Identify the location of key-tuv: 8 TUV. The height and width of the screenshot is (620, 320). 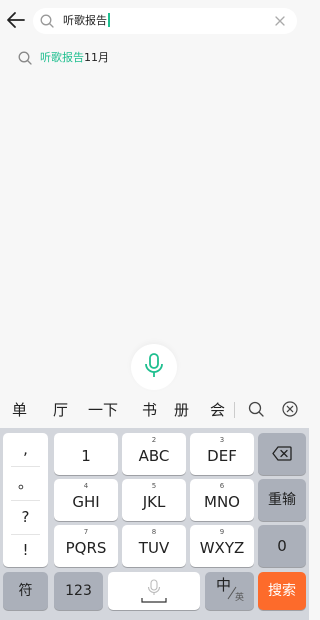
(154, 546).